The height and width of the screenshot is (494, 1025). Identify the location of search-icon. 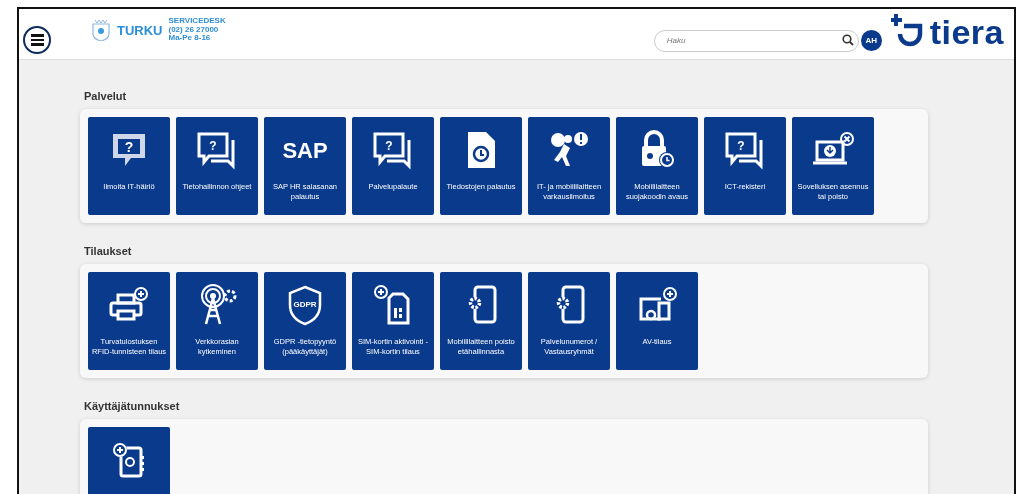
(847, 40).